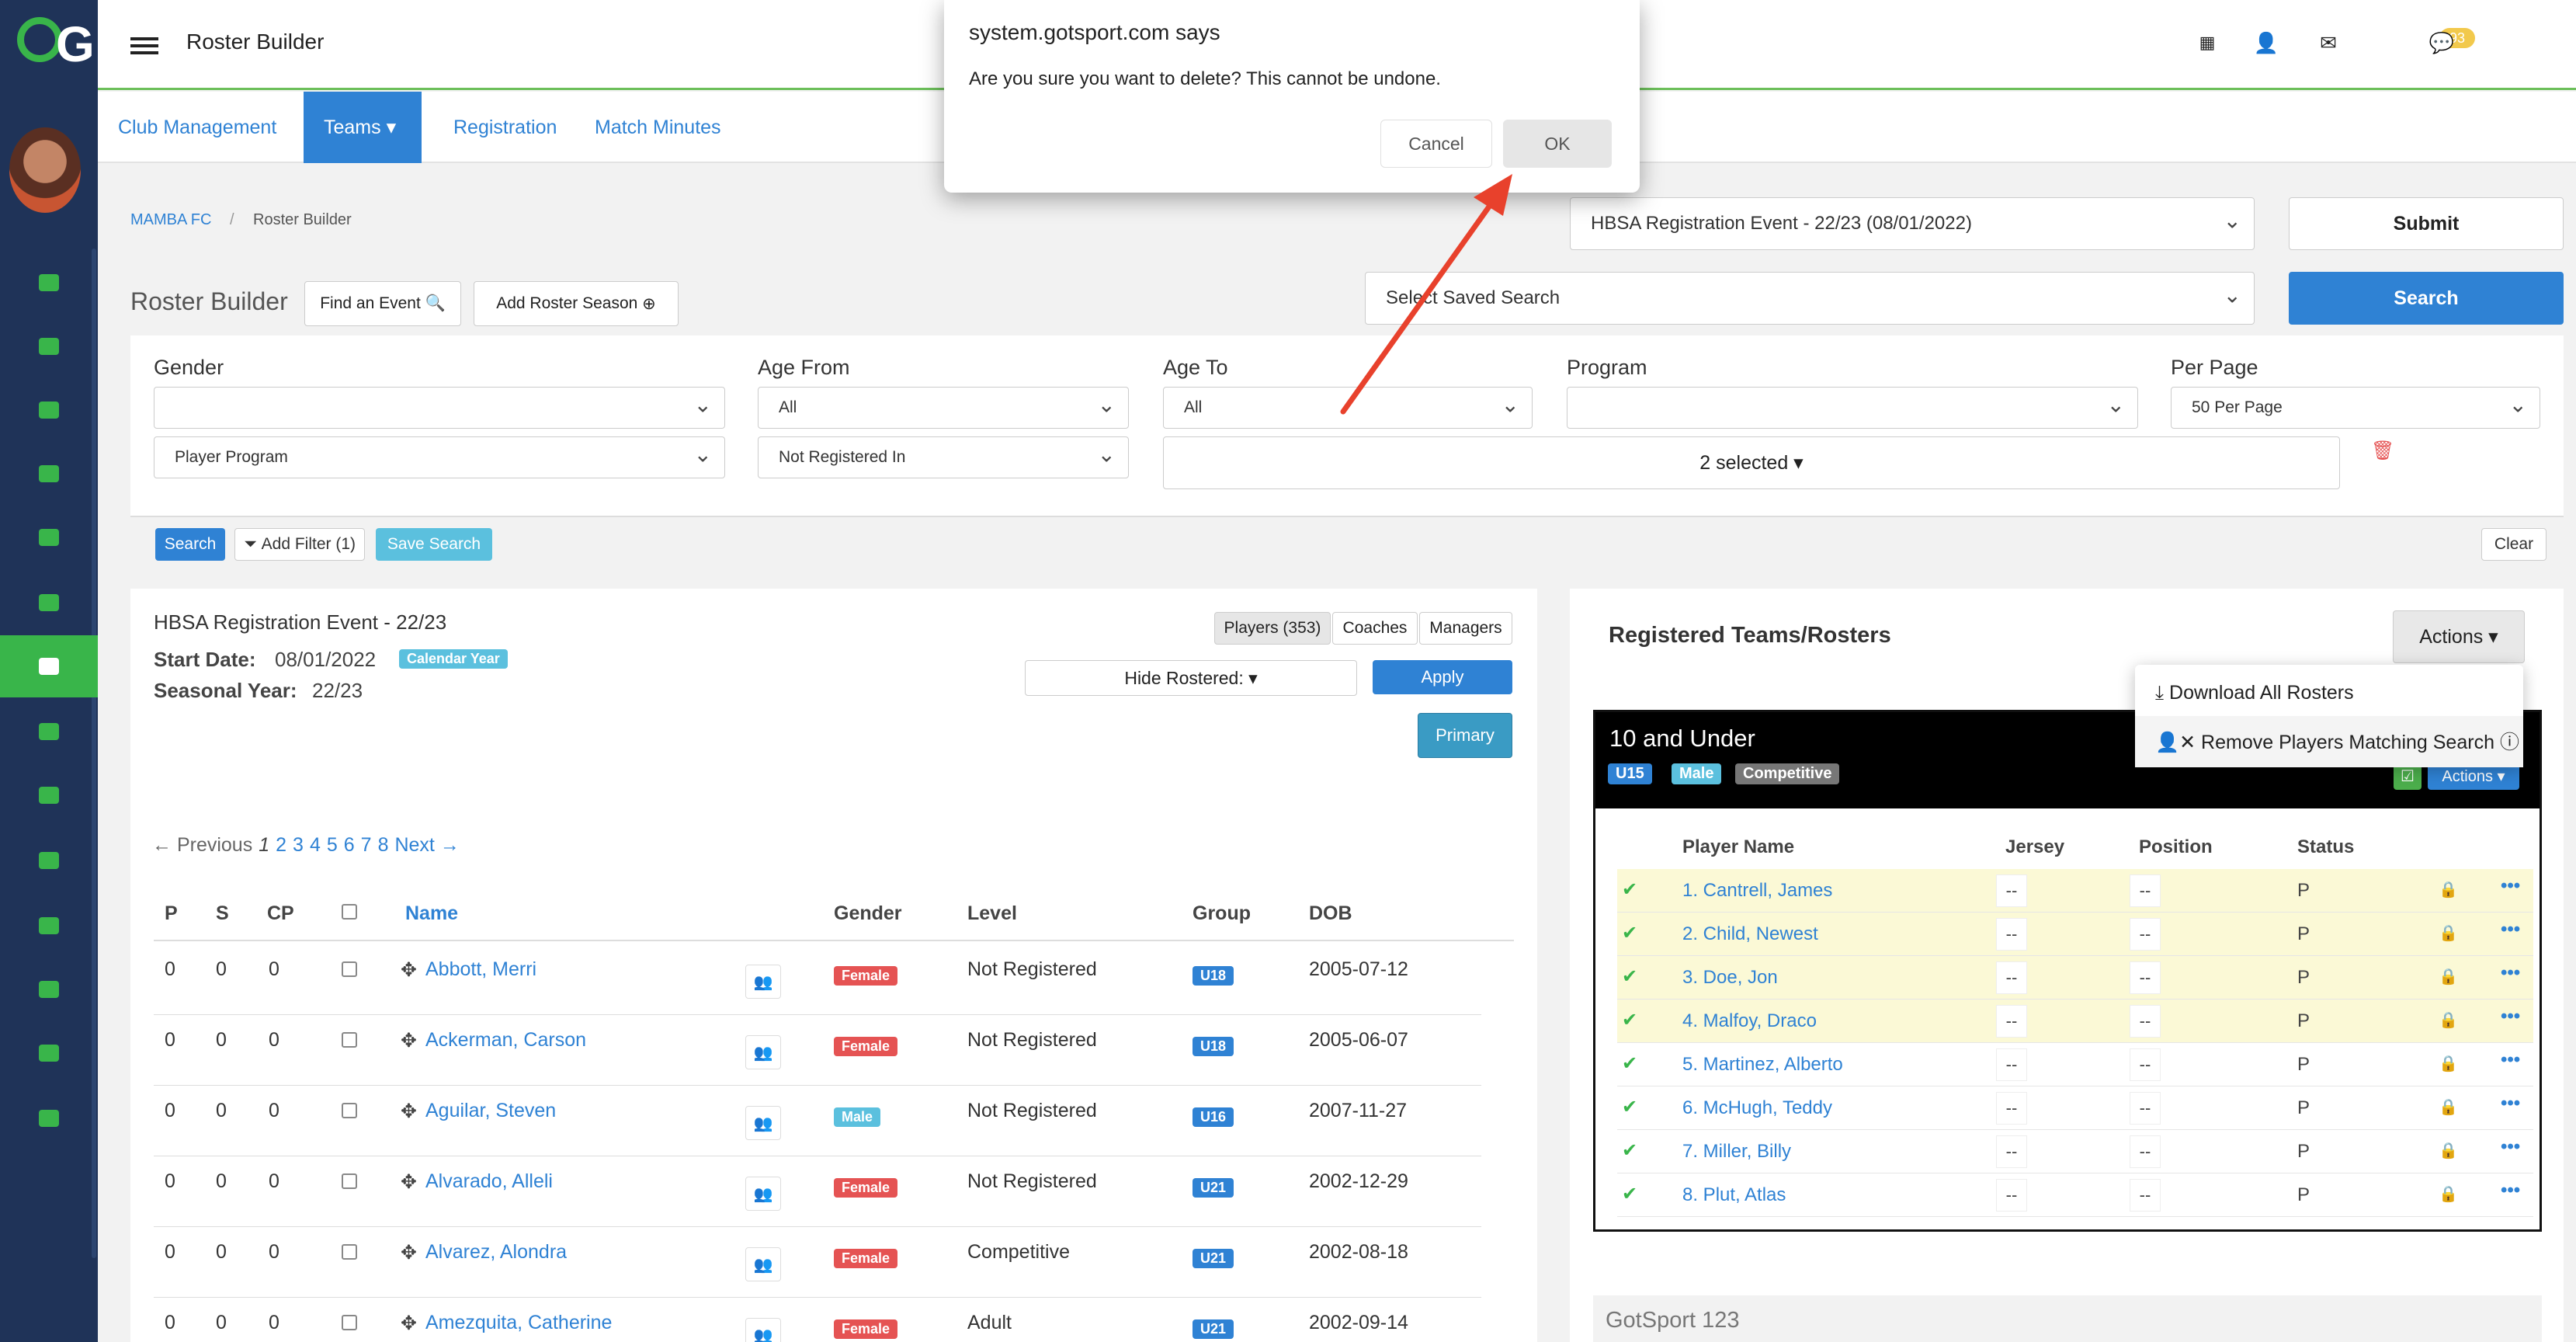  What do you see at coordinates (382, 303) in the screenshot?
I see `find-event-button: Find an Event 🔍` at bounding box center [382, 303].